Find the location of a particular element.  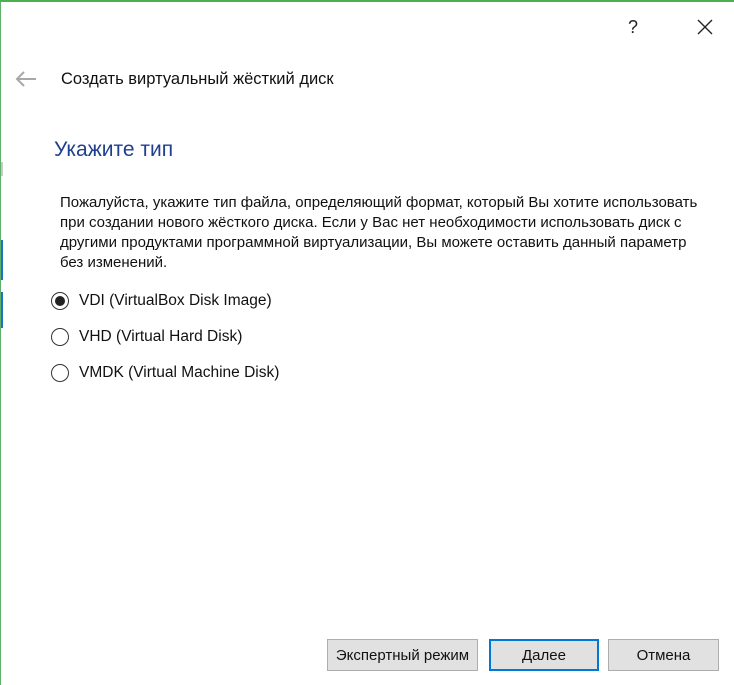

help-button: ? is located at coordinates (633, 27).